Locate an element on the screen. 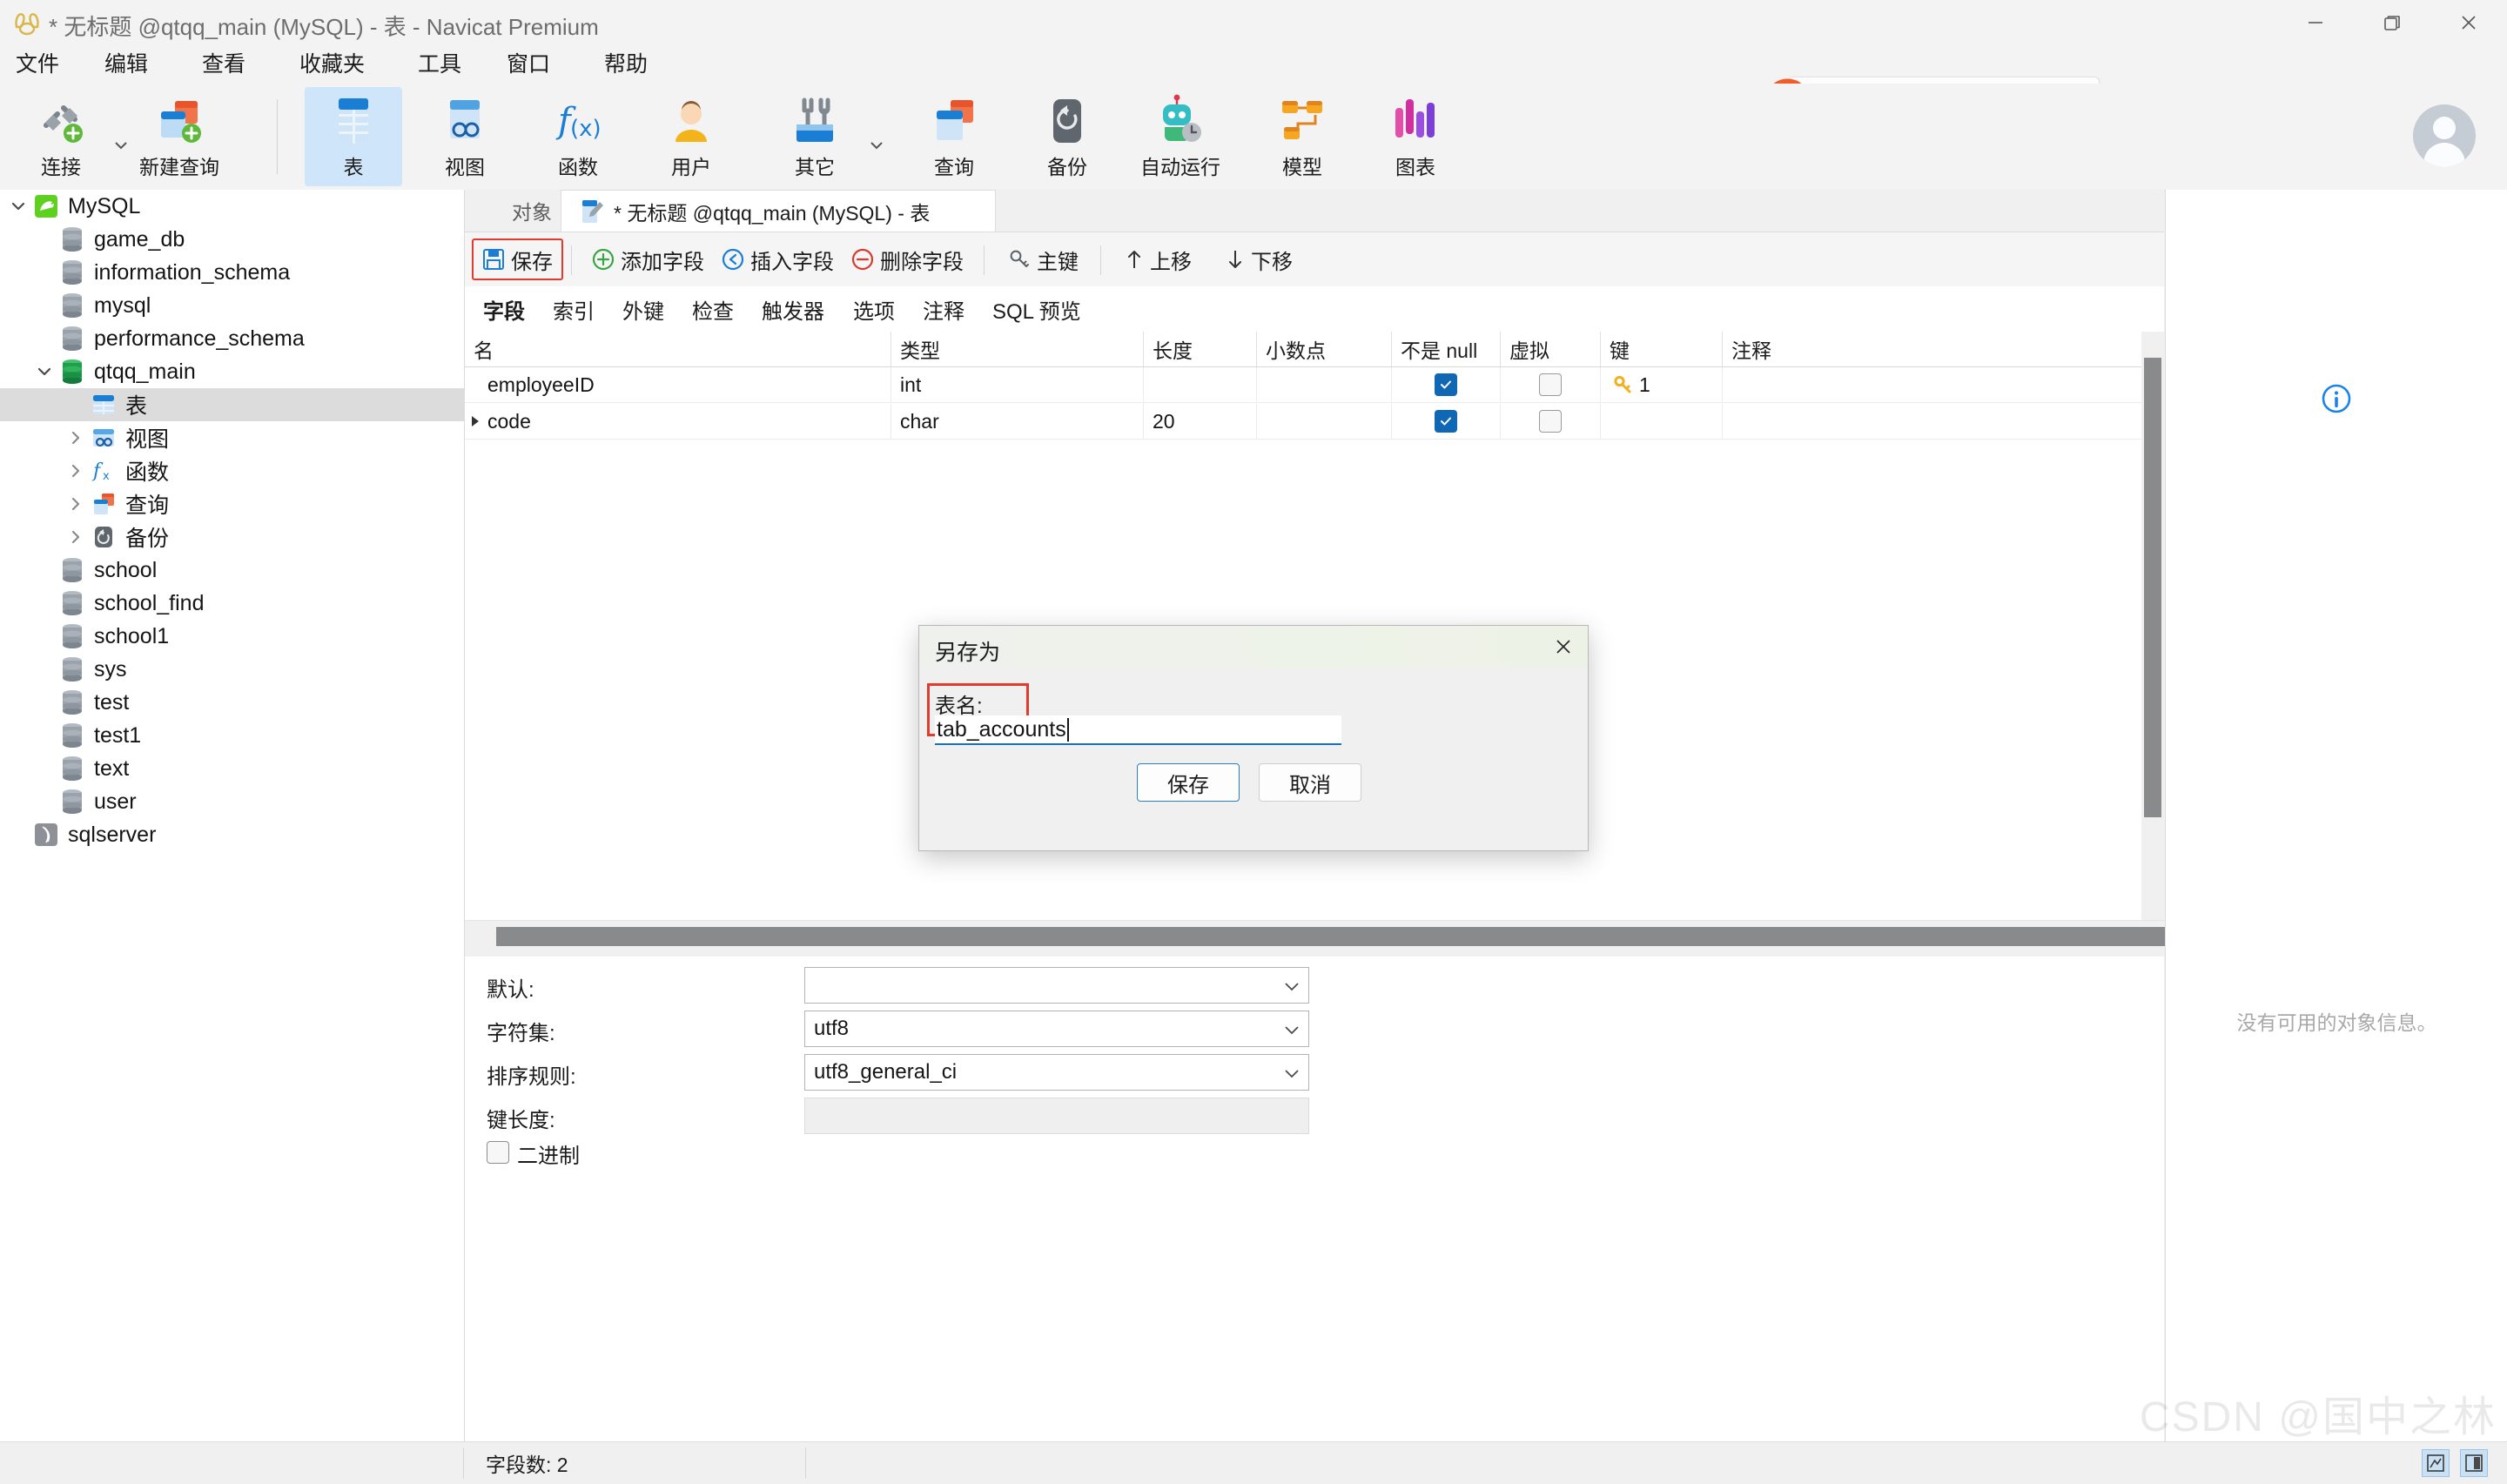 Image resolution: width=2507 pixels, height=1484 pixels. sidebar-item-test1: test1 is located at coordinates (232, 735).